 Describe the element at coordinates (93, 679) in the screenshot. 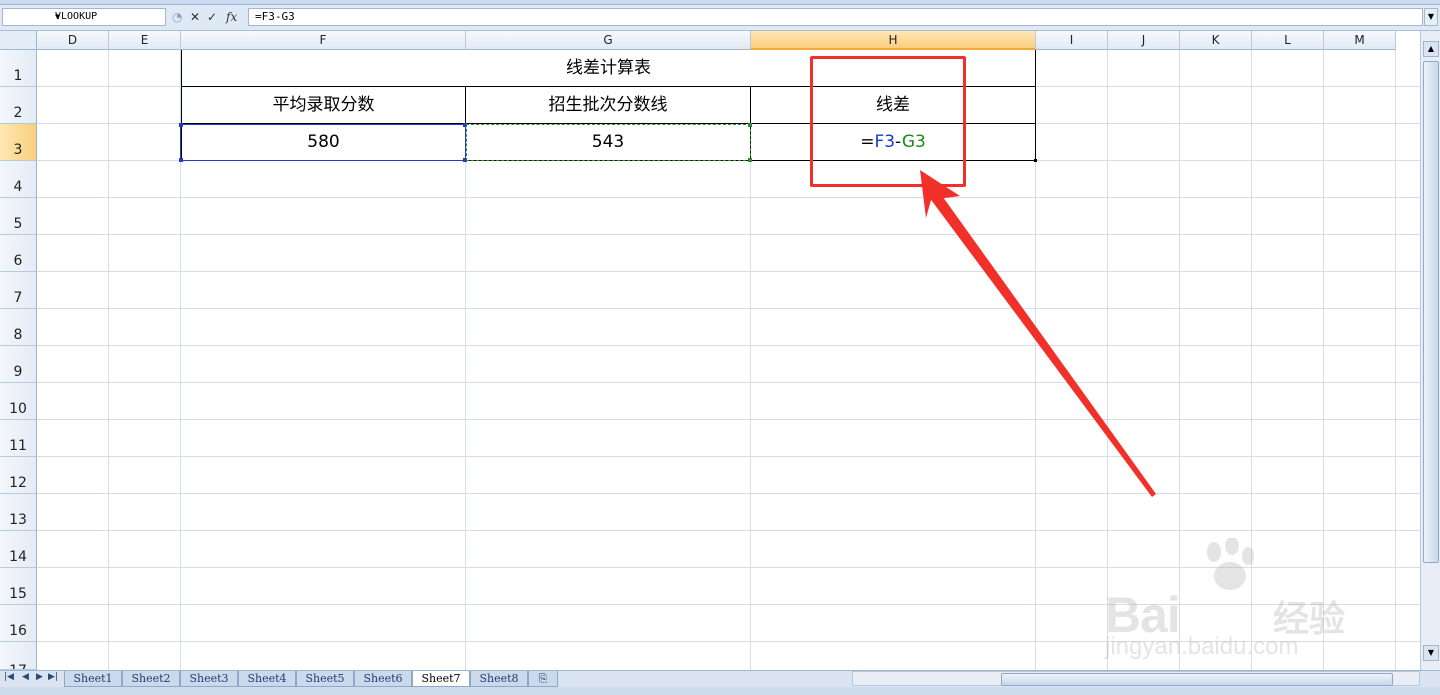

I see `sheet-tab-sheet1: Sheet1` at that location.